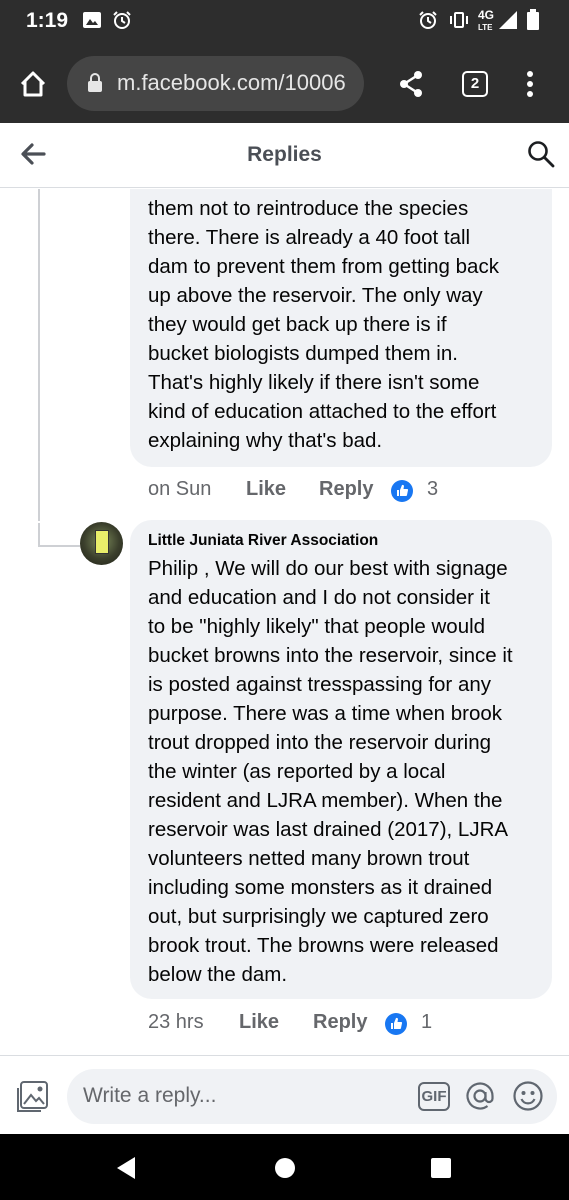 This screenshot has width=569, height=1200. Describe the element at coordinates (126, 1170) in the screenshot. I see `nav-back-icon` at that location.